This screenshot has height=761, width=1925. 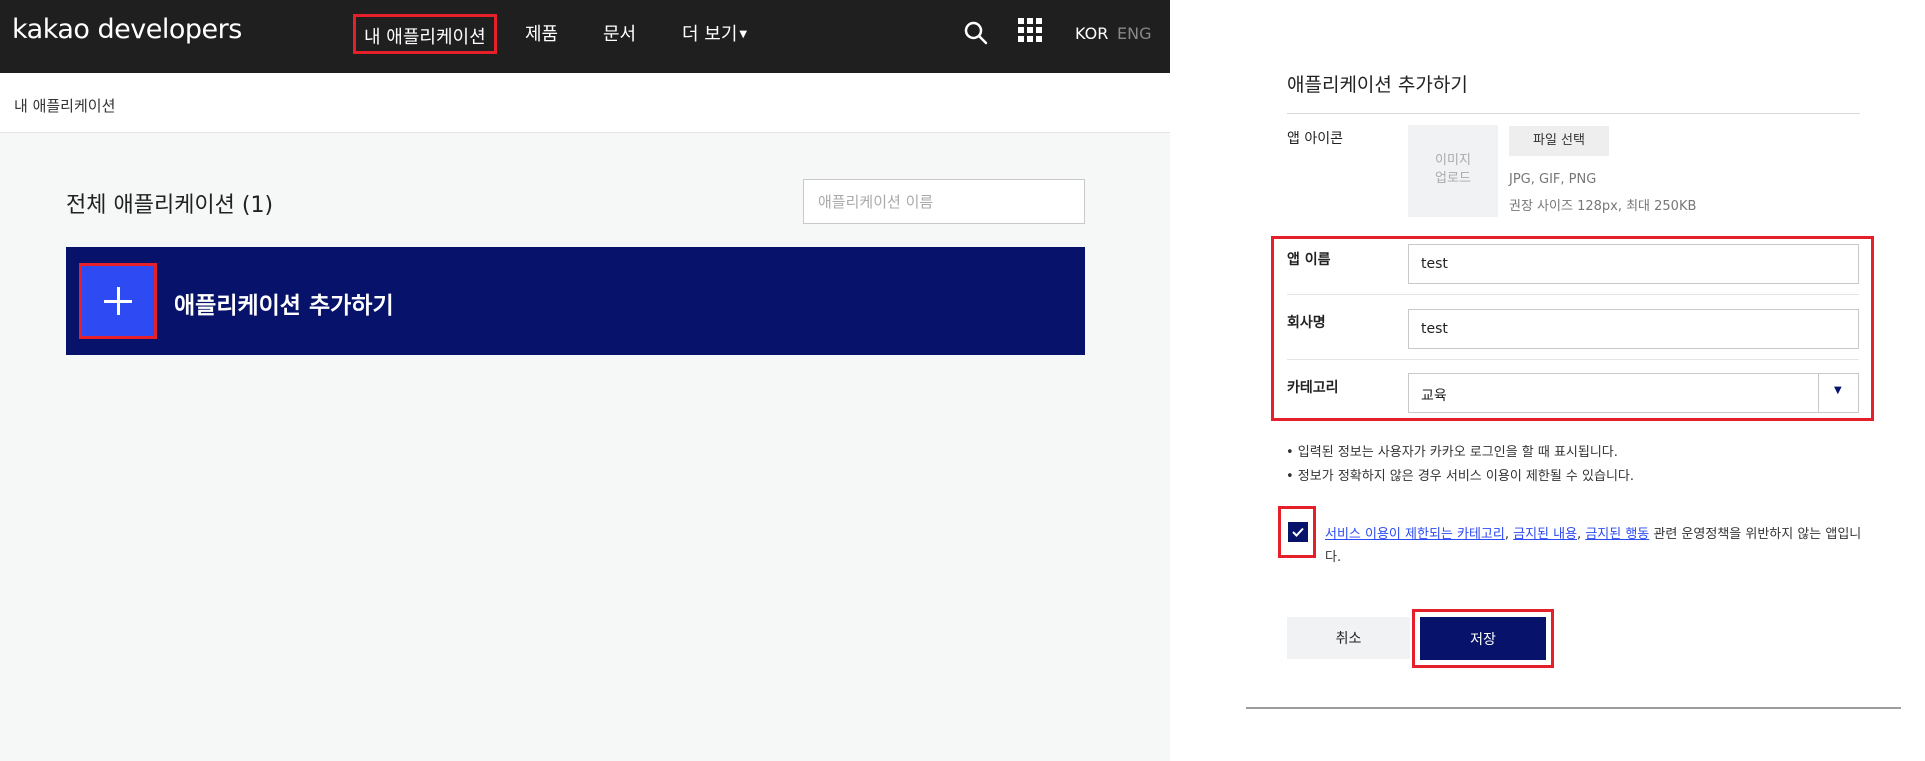 What do you see at coordinates (944, 201) in the screenshot?
I see `app-search-input` at bounding box center [944, 201].